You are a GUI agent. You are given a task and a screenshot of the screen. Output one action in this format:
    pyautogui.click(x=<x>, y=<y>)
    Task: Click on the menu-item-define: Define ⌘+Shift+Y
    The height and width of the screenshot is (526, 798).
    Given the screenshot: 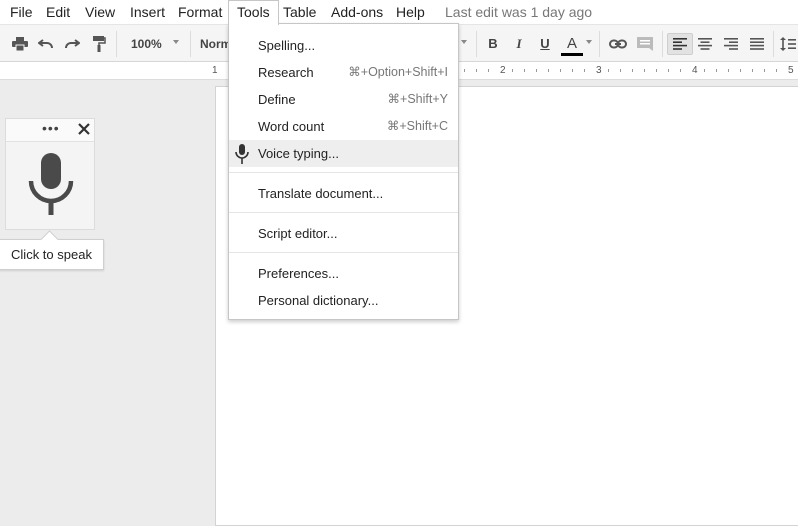 What is the action you would take?
    pyautogui.click(x=343, y=99)
    